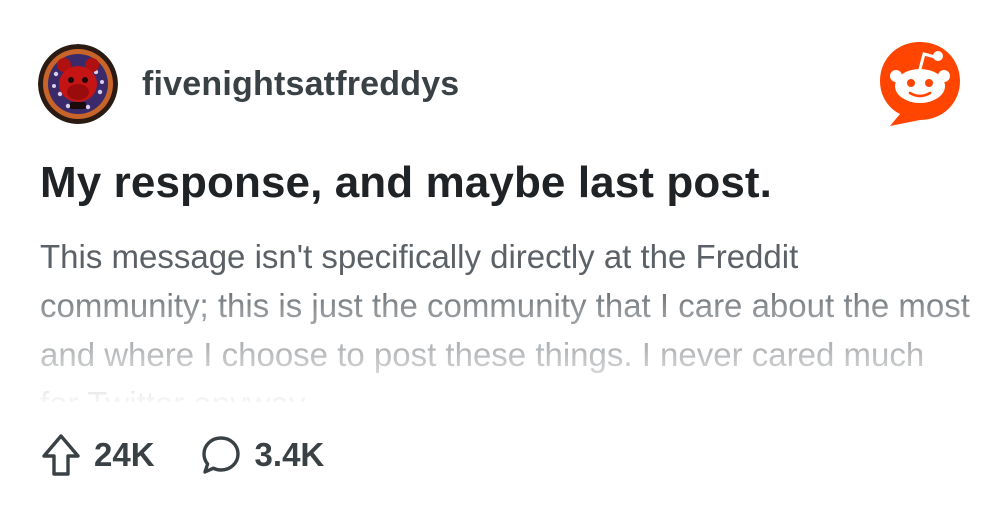 The image size is (1000, 521). I want to click on post-actions: 24K 3.4K, so click(204, 455).